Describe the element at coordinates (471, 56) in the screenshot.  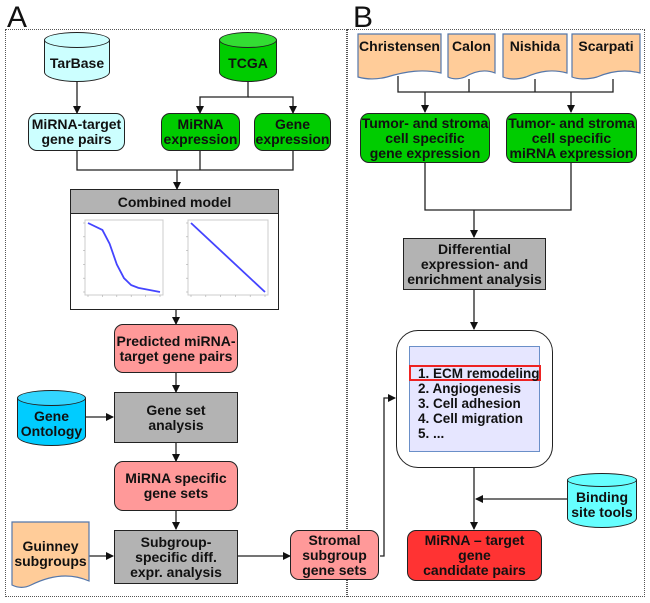
I see `source-document-calon: Calon` at that location.